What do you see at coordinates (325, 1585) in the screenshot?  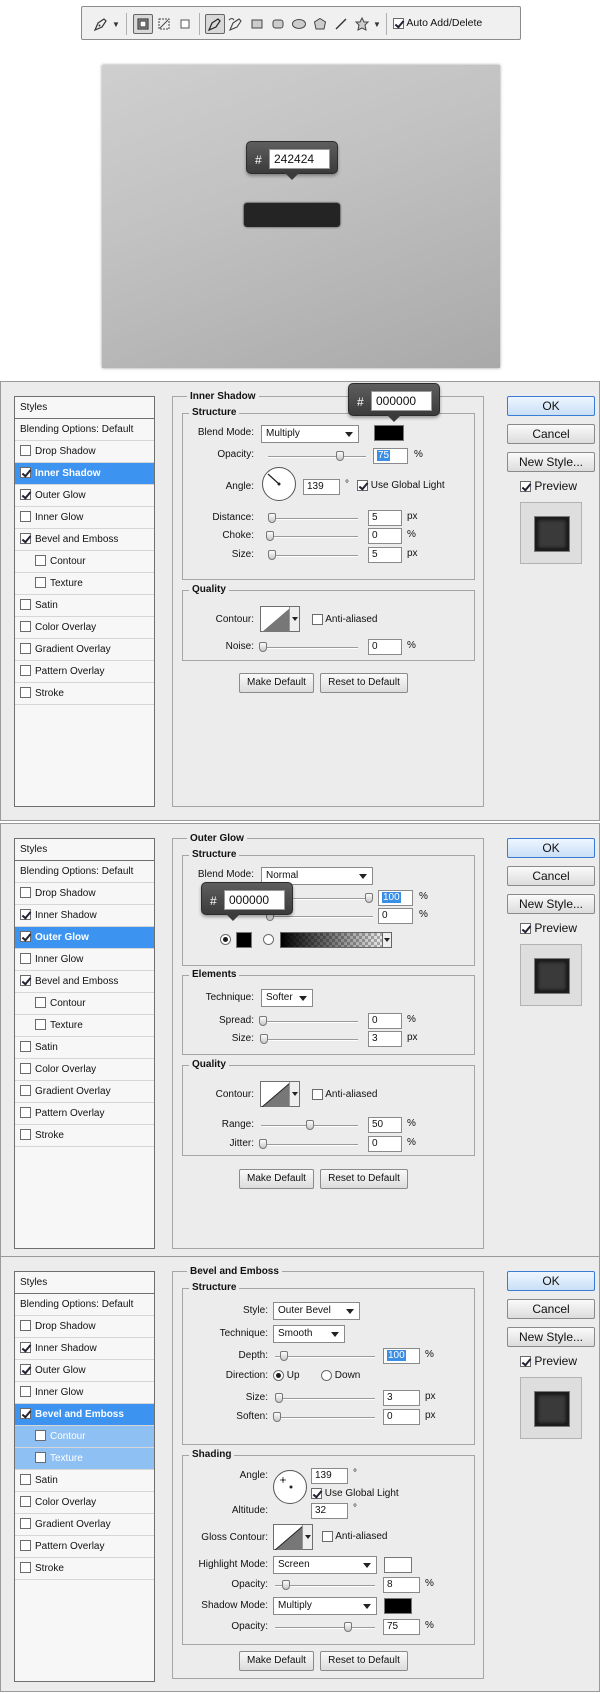 I see `highlight-opacity-slider` at bounding box center [325, 1585].